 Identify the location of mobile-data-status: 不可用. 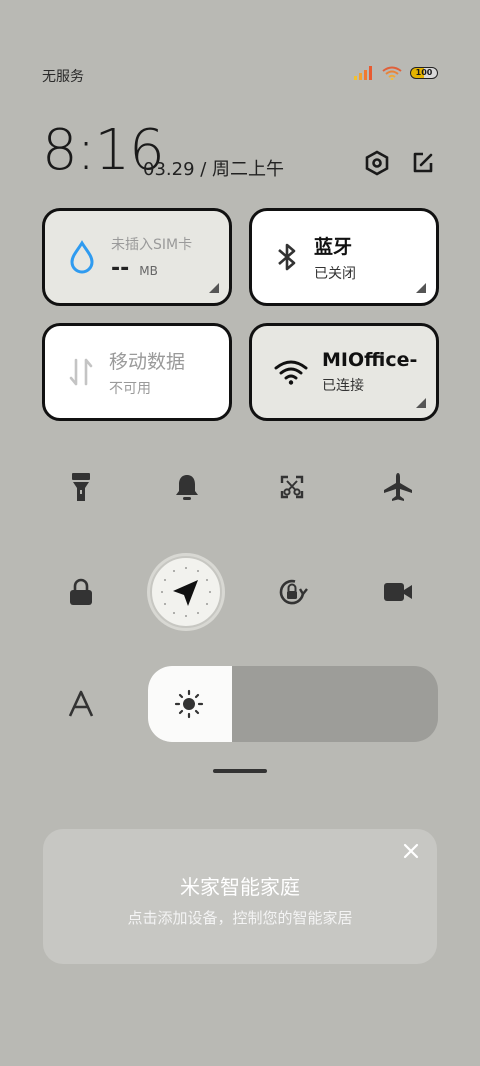
(130, 388).